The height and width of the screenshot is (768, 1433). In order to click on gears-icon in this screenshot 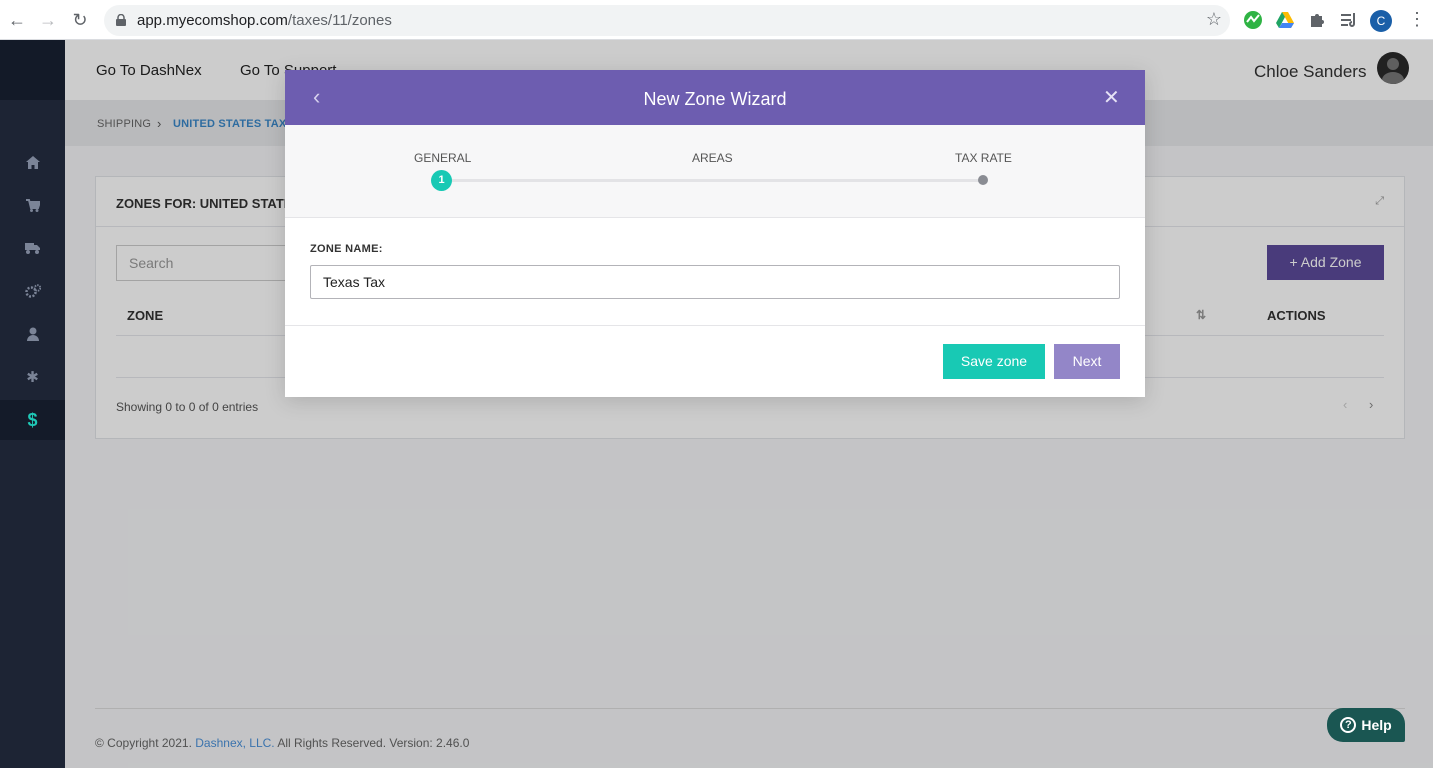, I will do `click(32, 291)`.